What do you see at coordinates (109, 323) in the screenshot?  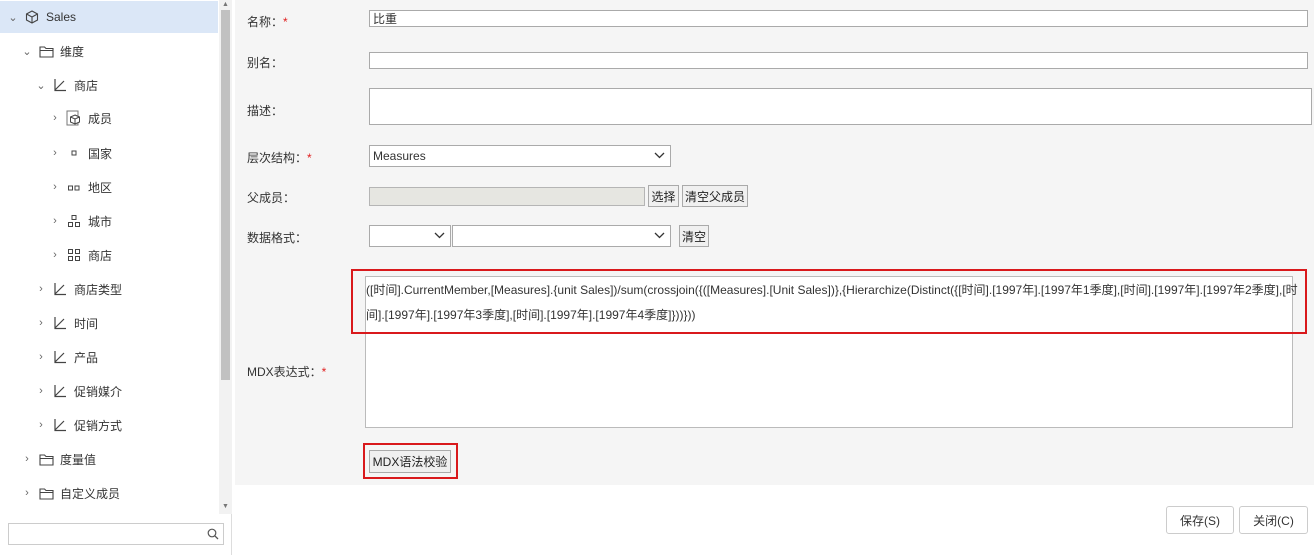 I see `tree-item-time: › 时间` at bounding box center [109, 323].